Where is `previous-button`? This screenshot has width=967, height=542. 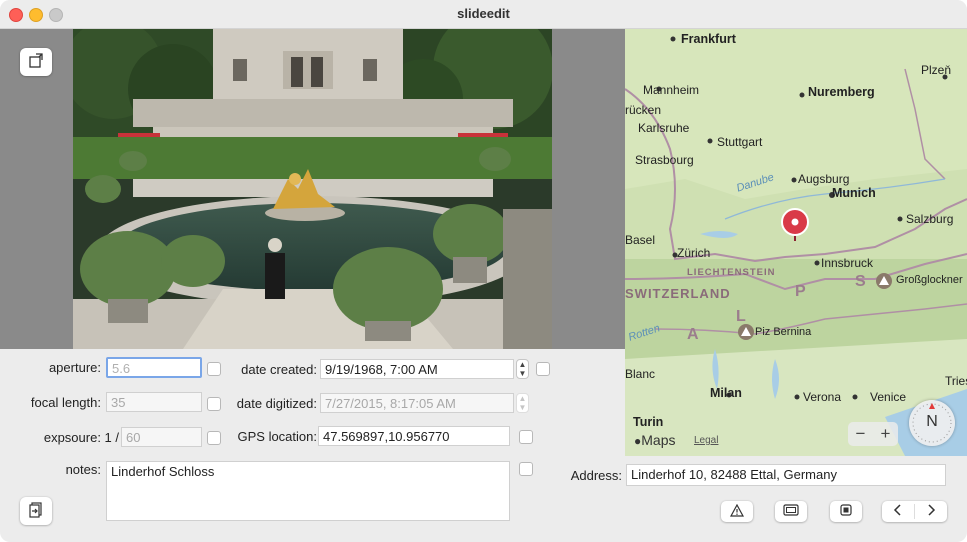 previous-button is located at coordinates (898, 511).